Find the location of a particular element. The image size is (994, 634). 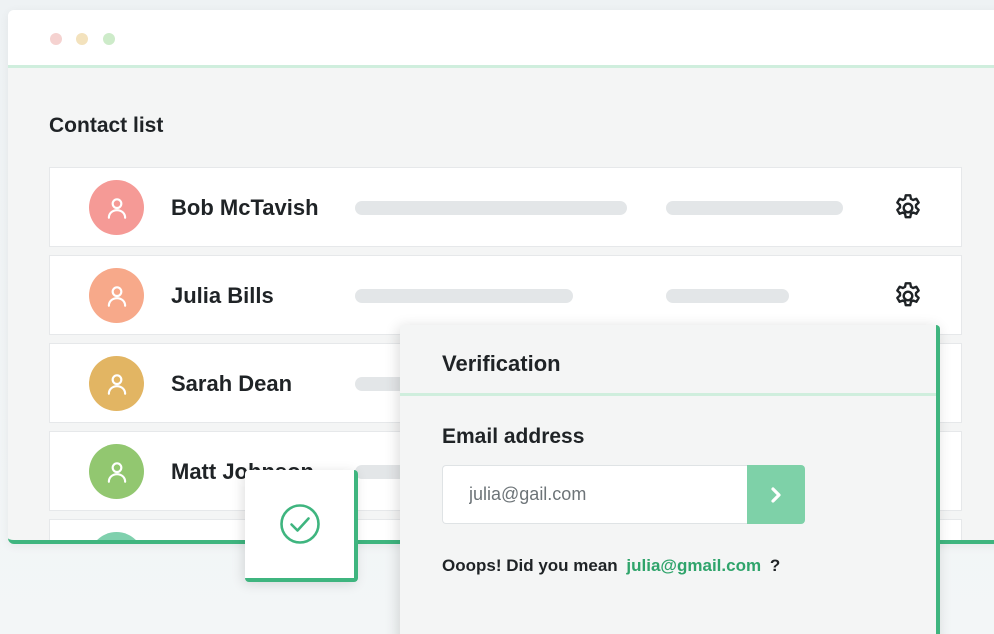

contact-row: Bob McTavish is located at coordinates (505, 207).